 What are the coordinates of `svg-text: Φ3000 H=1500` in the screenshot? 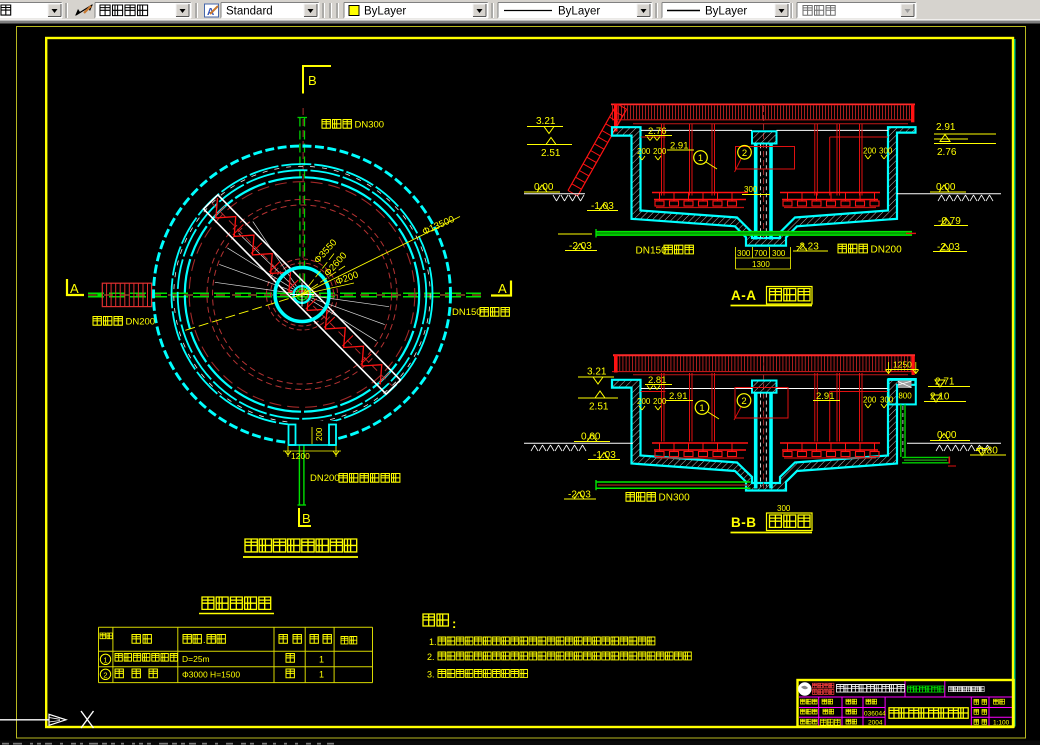 It's located at (211, 675).